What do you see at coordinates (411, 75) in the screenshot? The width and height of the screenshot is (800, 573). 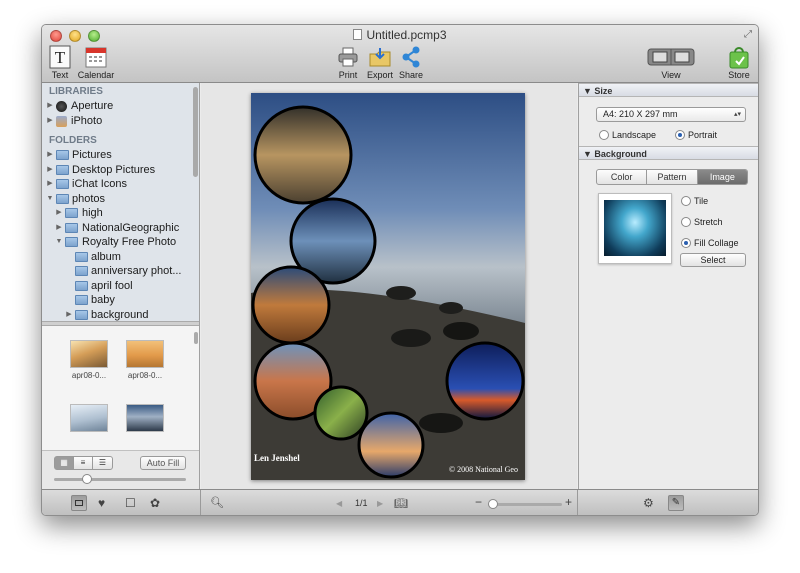 I see `share-label: Share` at bounding box center [411, 75].